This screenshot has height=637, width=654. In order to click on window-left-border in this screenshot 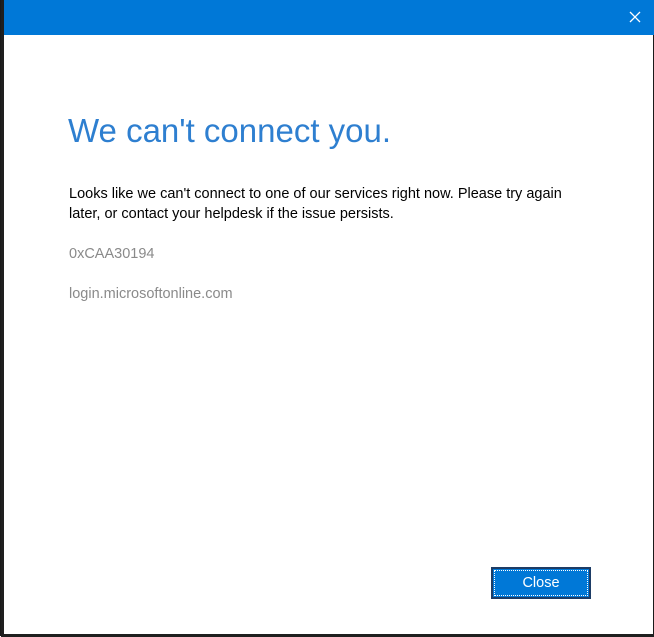, I will do `click(2, 318)`.